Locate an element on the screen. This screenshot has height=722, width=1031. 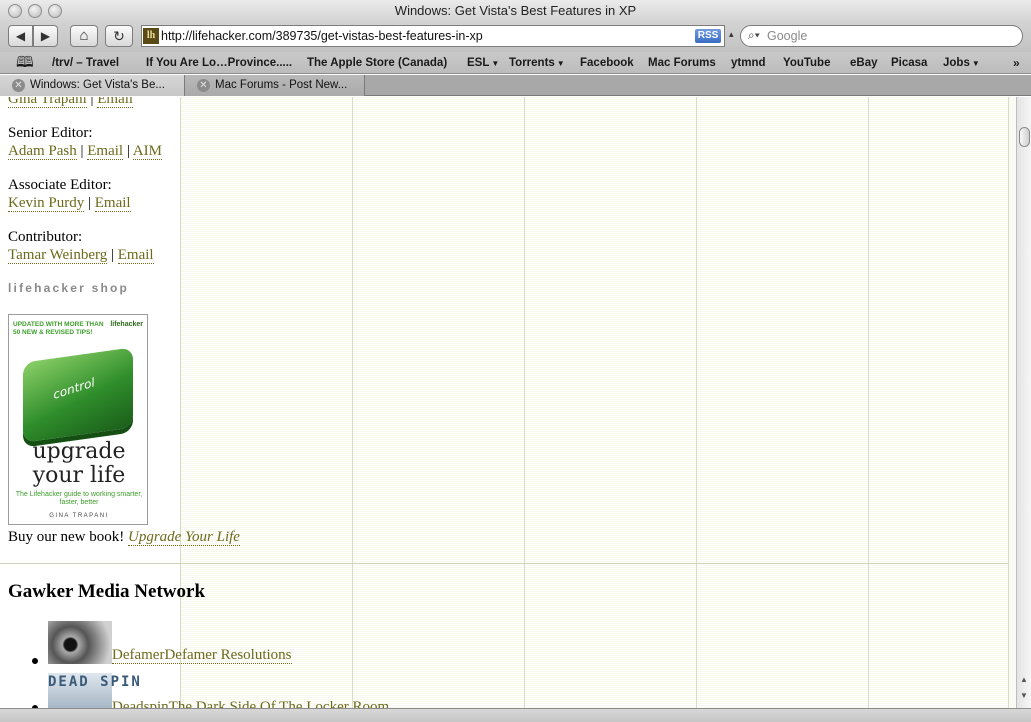
reload-button: ↻ is located at coordinates (119, 36).